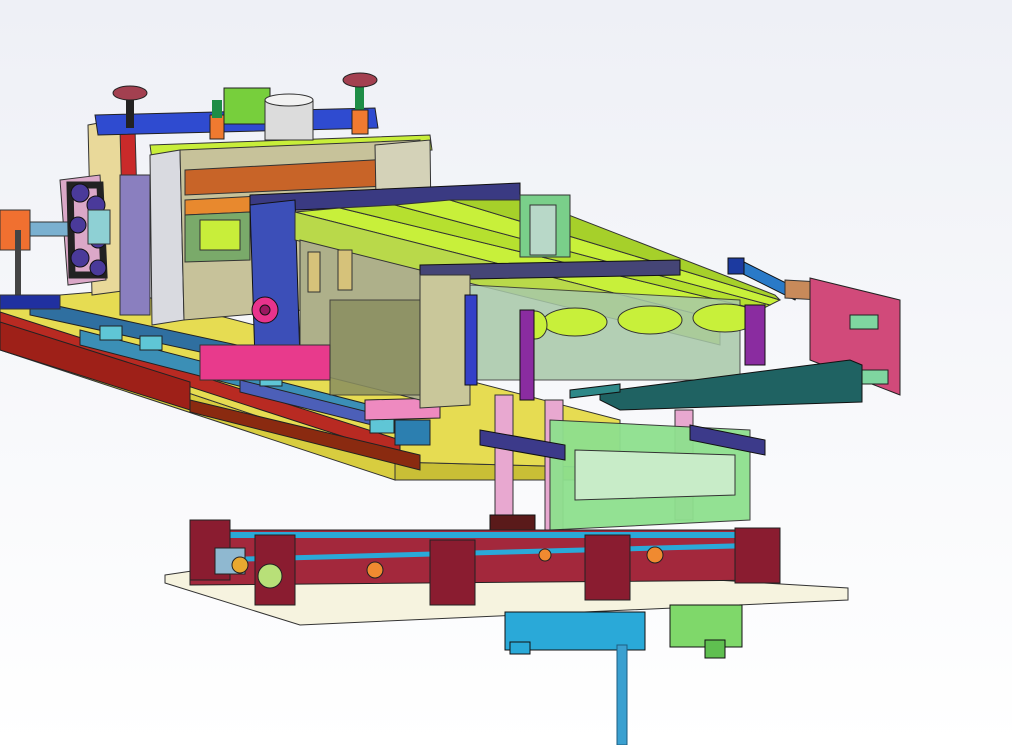 This screenshot has height=745, width=1012. I want to click on lower-linear-module, so click(506, 572).